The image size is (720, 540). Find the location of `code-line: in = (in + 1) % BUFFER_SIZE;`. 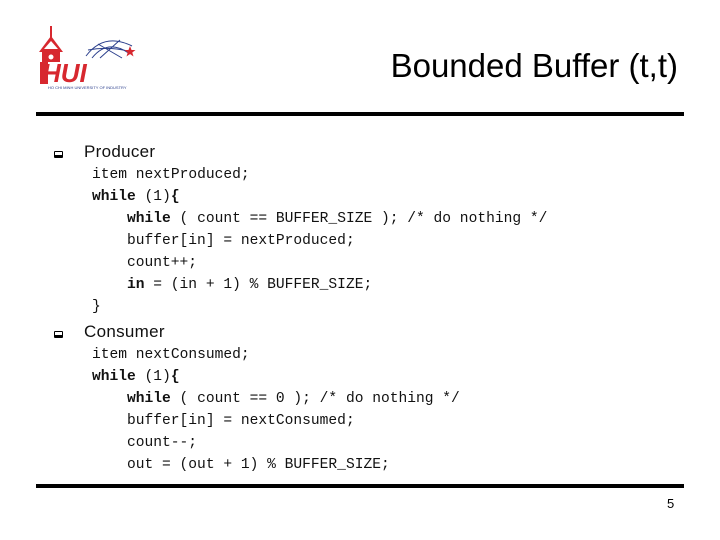

code-line: in = (in + 1) % BUFFER_SIZE; is located at coordinates (319, 285).